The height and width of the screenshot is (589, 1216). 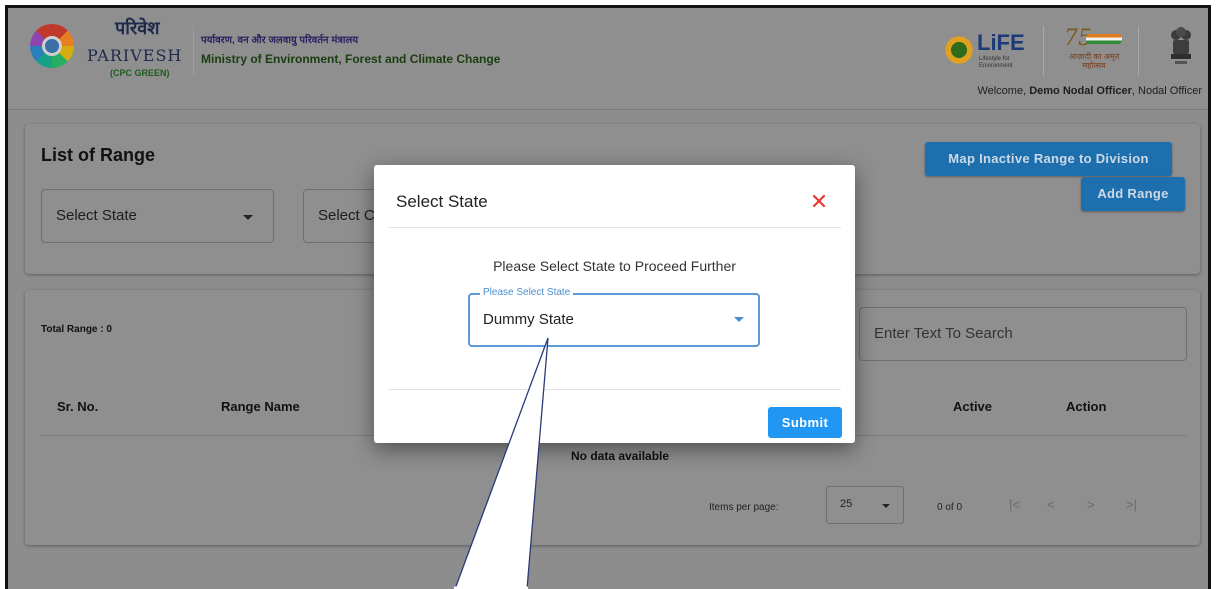 I want to click on azadi-text: आज़ादी का अमृत महोत्सव, so click(x=1094, y=61).